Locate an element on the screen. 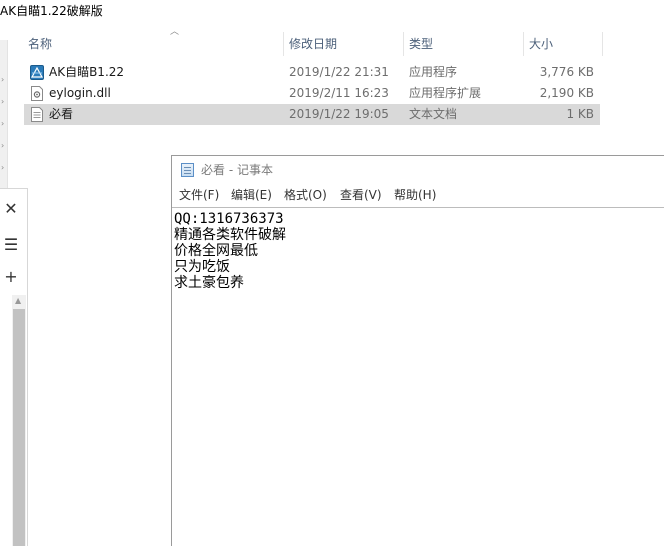 The height and width of the screenshot is (546, 664). file-modified-date: 2019/1/22 19:05 is located at coordinates (339, 114).